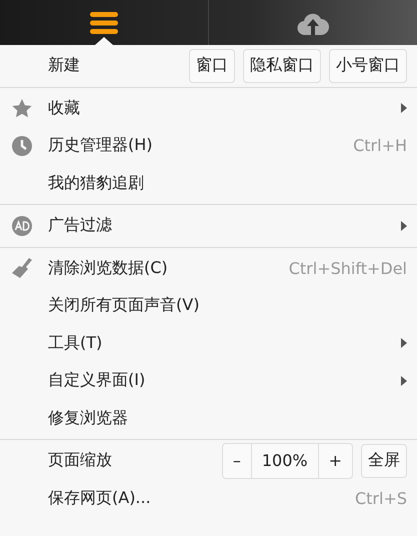 This screenshot has height=536, width=417. I want to click on clock-icon, so click(22, 146).